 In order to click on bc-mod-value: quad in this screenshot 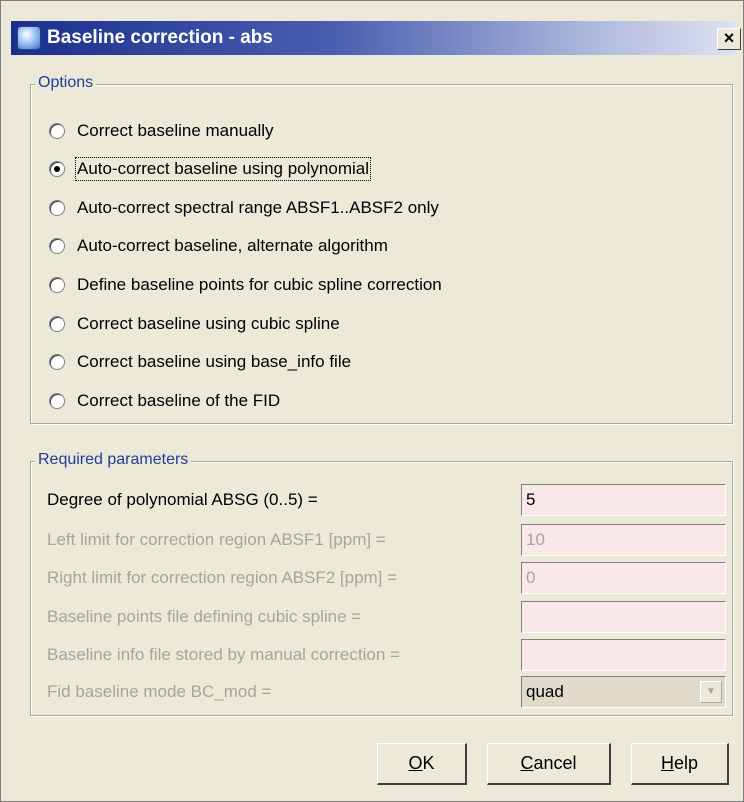, I will do `click(545, 691)`.